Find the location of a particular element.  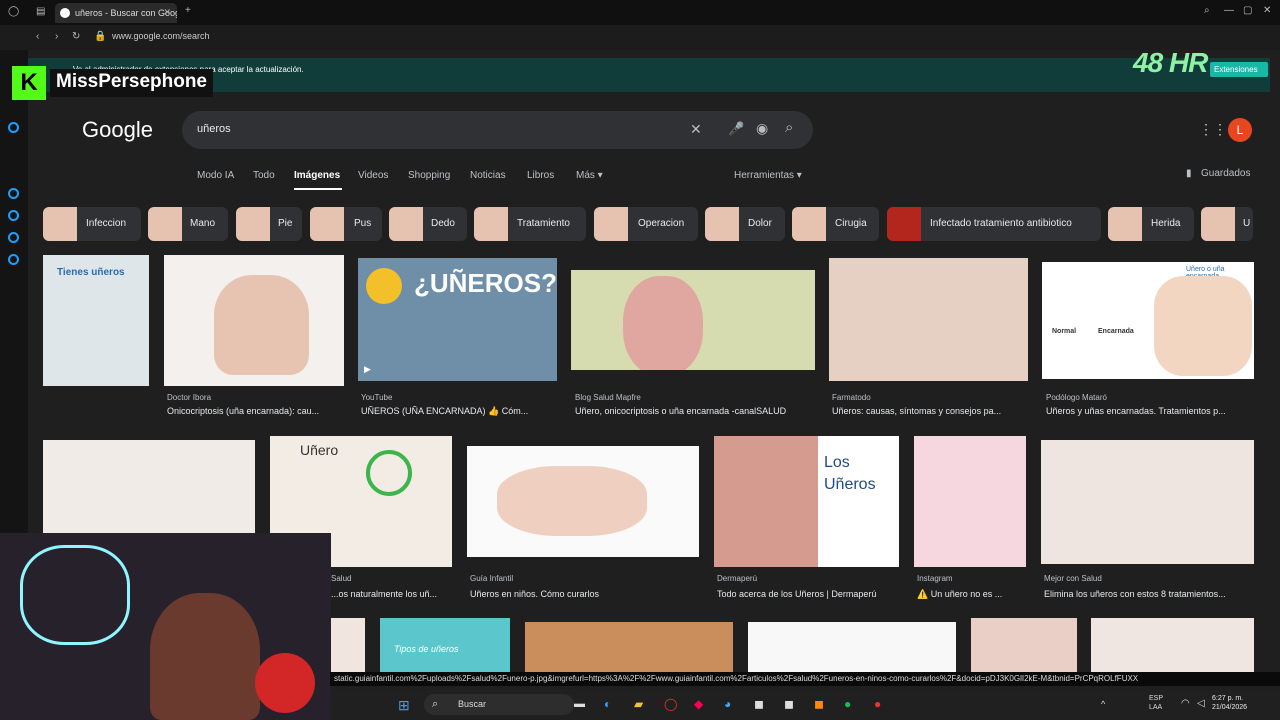

apps-icon: ⋮⋮ is located at coordinates (1213, 129).